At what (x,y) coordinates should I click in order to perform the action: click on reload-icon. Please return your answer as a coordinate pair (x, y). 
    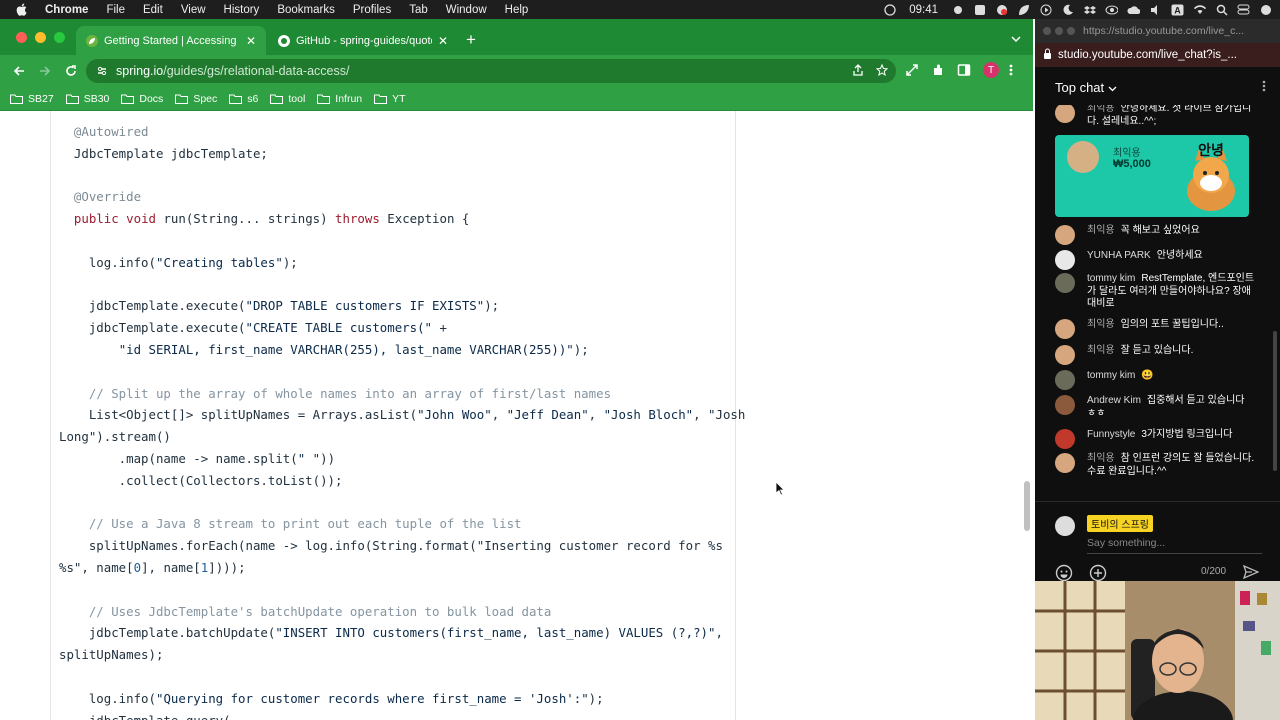
    Looking at the image, I should click on (71, 71).